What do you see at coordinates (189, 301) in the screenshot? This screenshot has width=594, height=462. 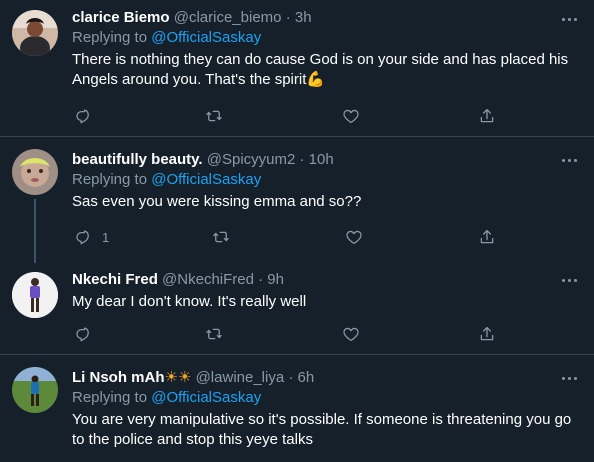 I see `tweet-text: My dear I don't know. It's really well` at bounding box center [189, 301].